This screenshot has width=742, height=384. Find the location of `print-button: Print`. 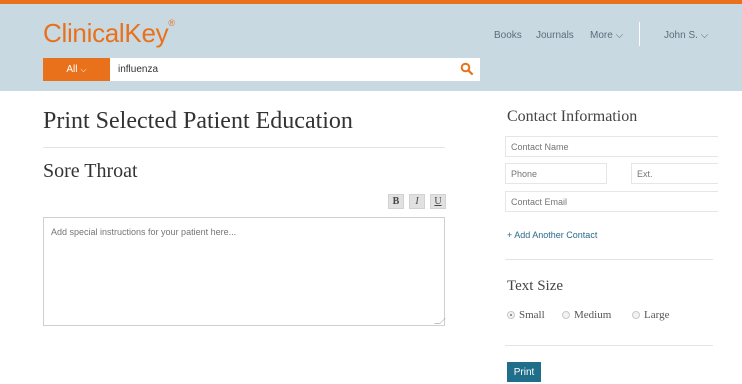

print-button: Print is located at coordinates (524, 372).